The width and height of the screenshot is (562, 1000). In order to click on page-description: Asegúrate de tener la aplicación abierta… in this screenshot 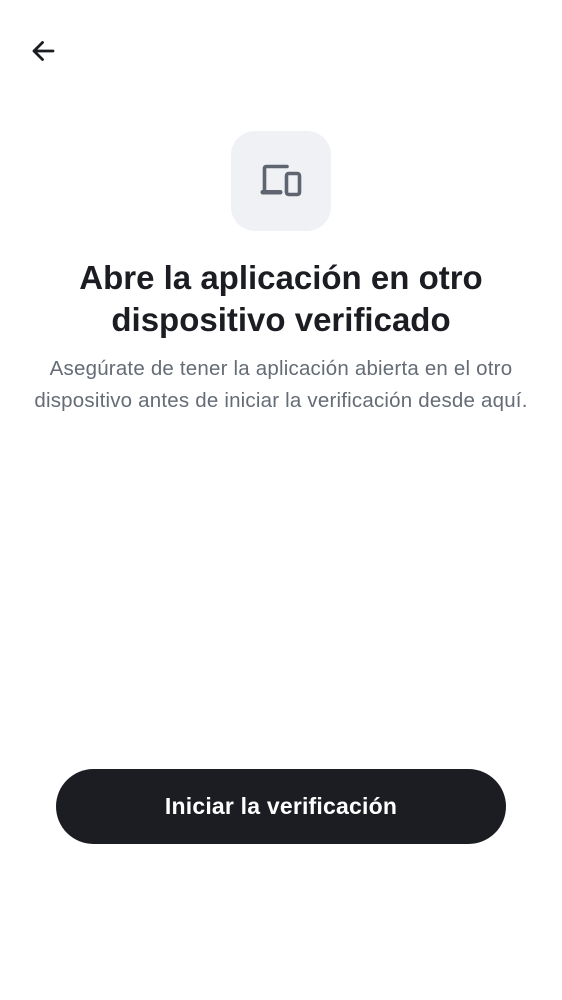, I will do `click(281, 384)`.